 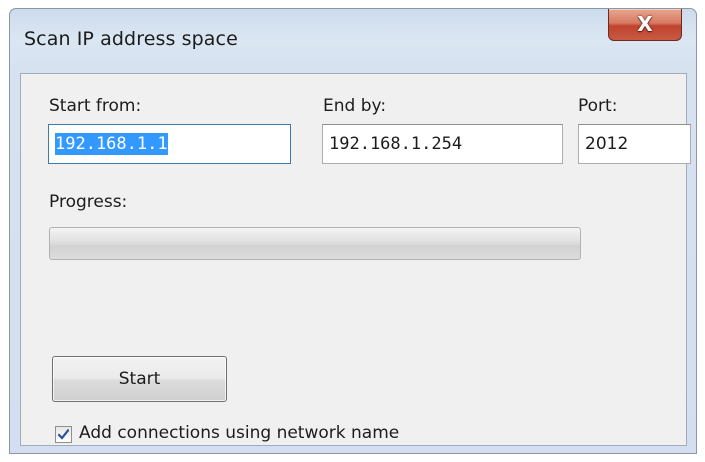 I want to click on start-ip-input: 192.168.1.1, so click(x=169, y=144).